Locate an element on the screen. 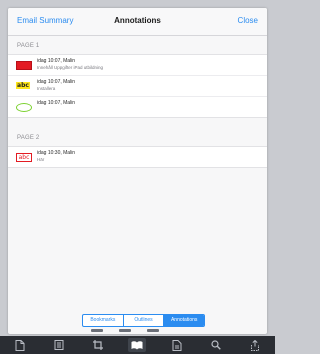 This screenshot has height=354, width=320. section-header-page-2: PAGE 2 is located at coordinates (28, 138).